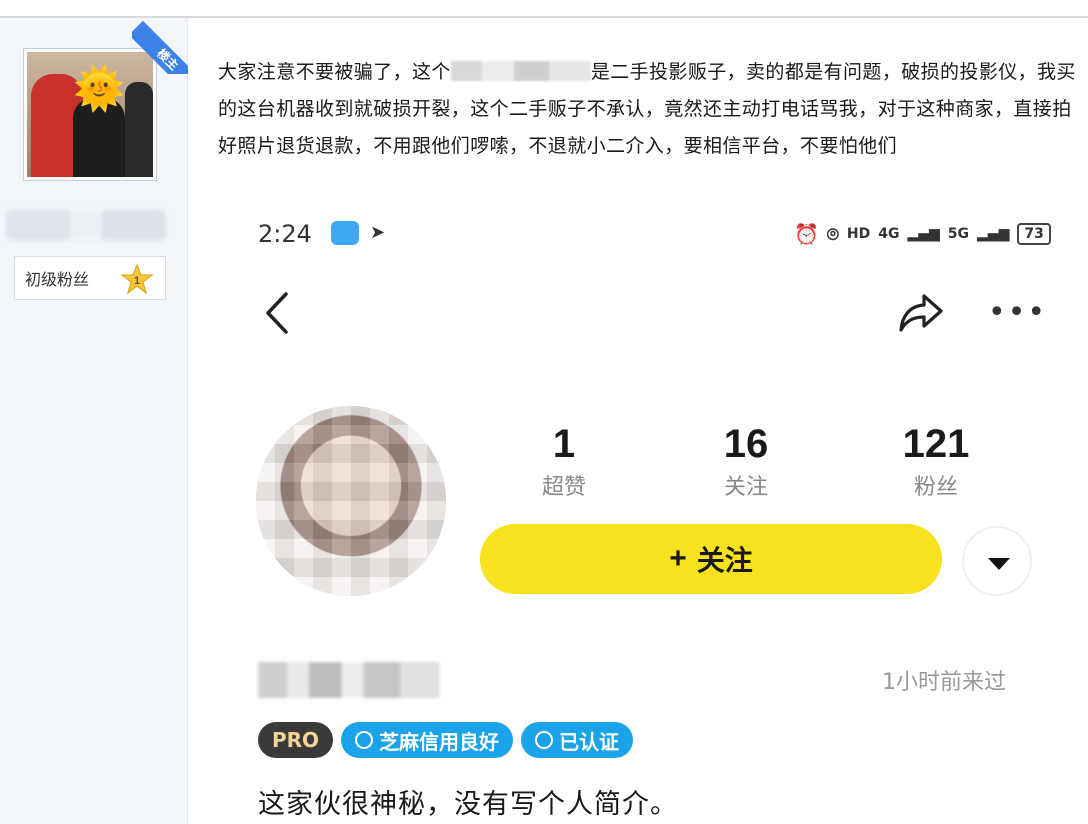 This screenshot has height=824, width=1088. What do you see at coordinates (57, 279) in the screenshot?
I see `fan-level-label: 初级粉丝` at bounding box center [57, 279].